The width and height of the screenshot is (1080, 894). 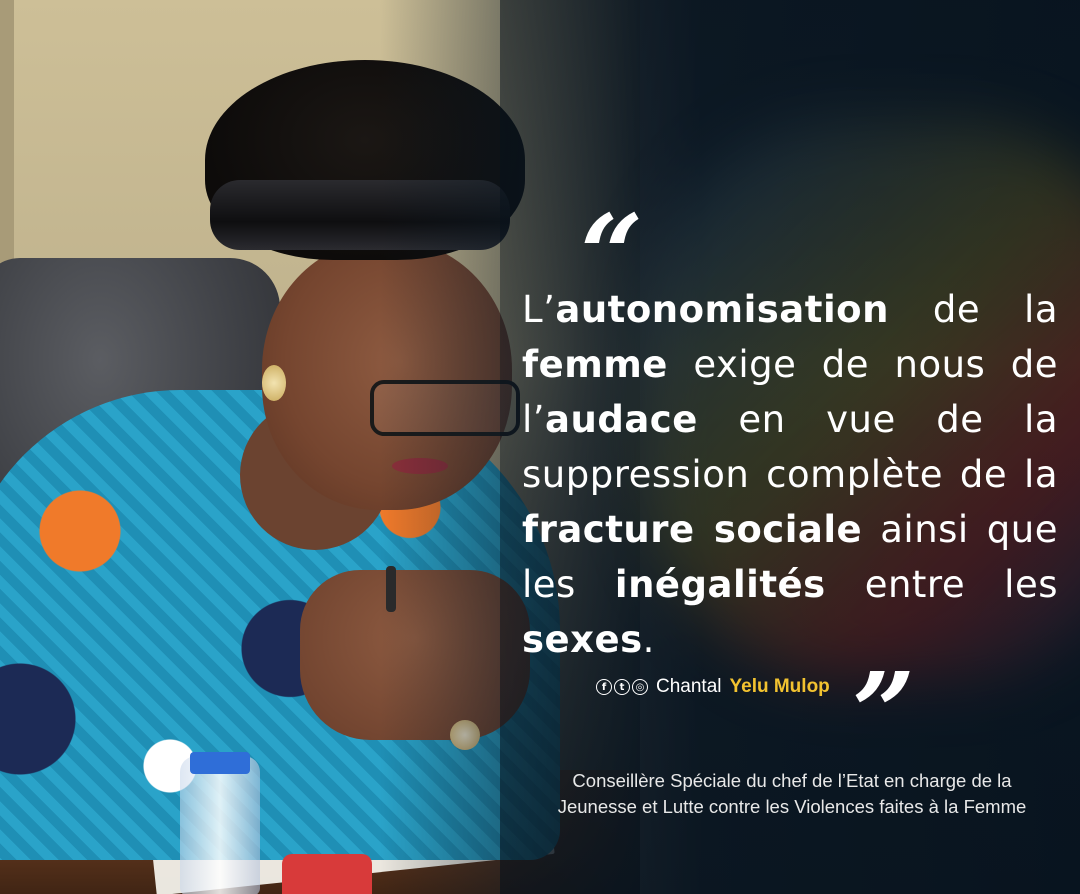 I want to click on twitter-icon: t, so click(x=622, y=687).